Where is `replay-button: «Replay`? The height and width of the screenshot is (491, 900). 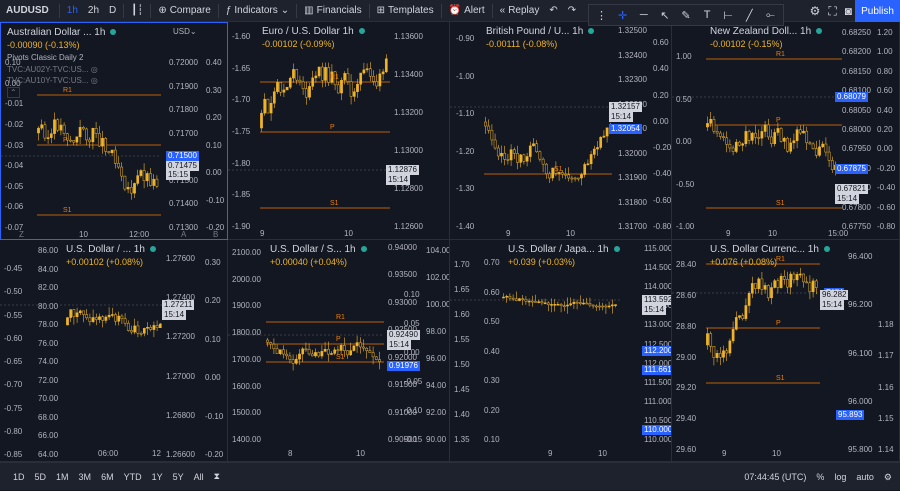
replay-button: «Replay is located at coordinates (520, 11).